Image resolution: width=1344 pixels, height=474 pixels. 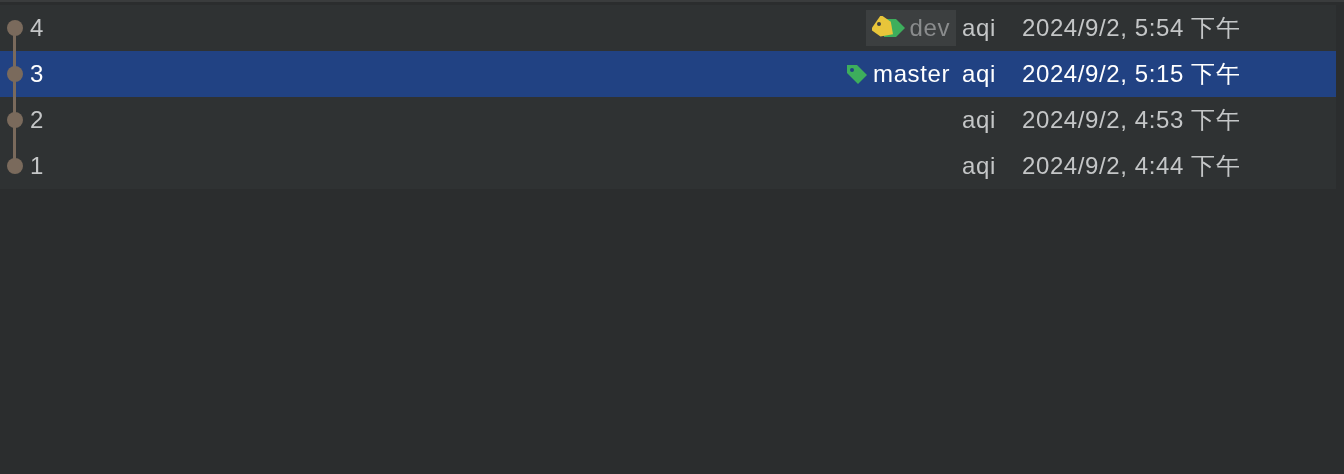 I want to click on date-cell-text: 2024/9/2, 5:15 下午, so click(x=1132, y=74).